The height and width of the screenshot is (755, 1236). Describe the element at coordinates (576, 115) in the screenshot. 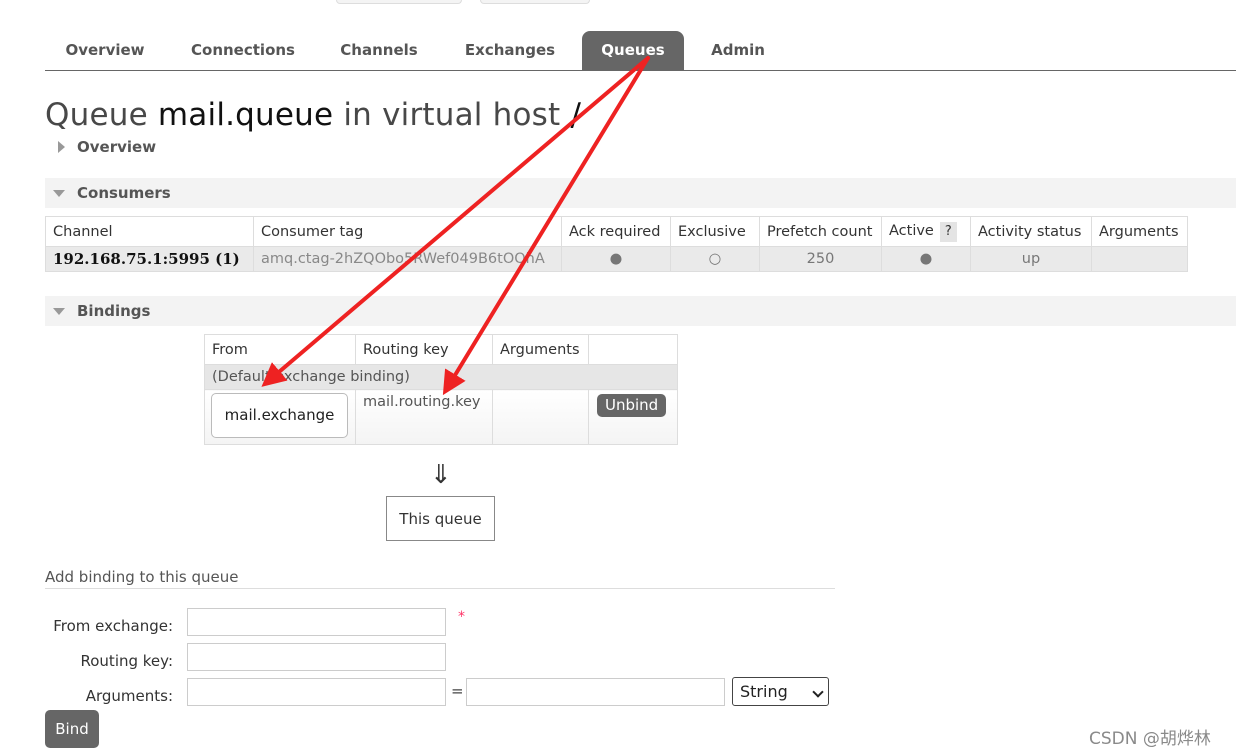

I see `vhost-name: /` at that location.